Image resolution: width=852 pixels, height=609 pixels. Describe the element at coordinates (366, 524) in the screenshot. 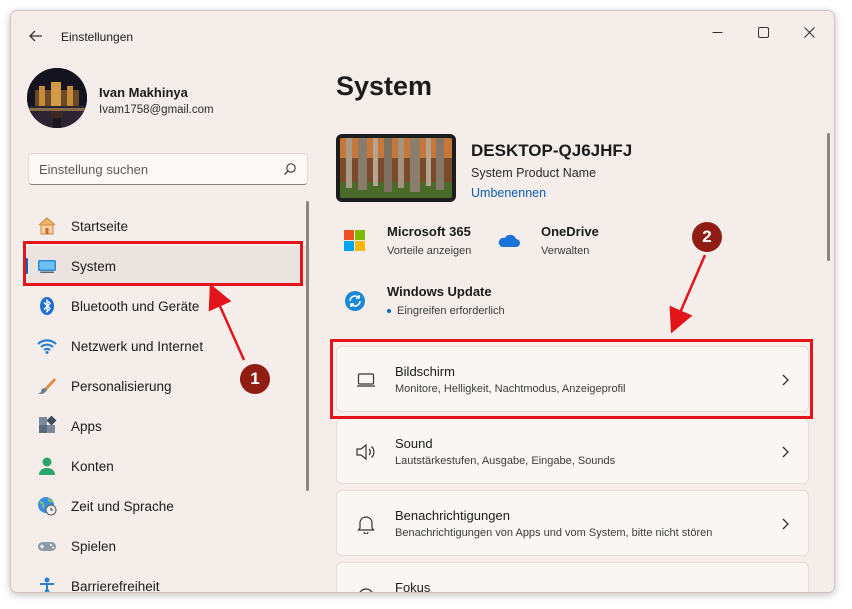

I see `bell-icon` at that location.